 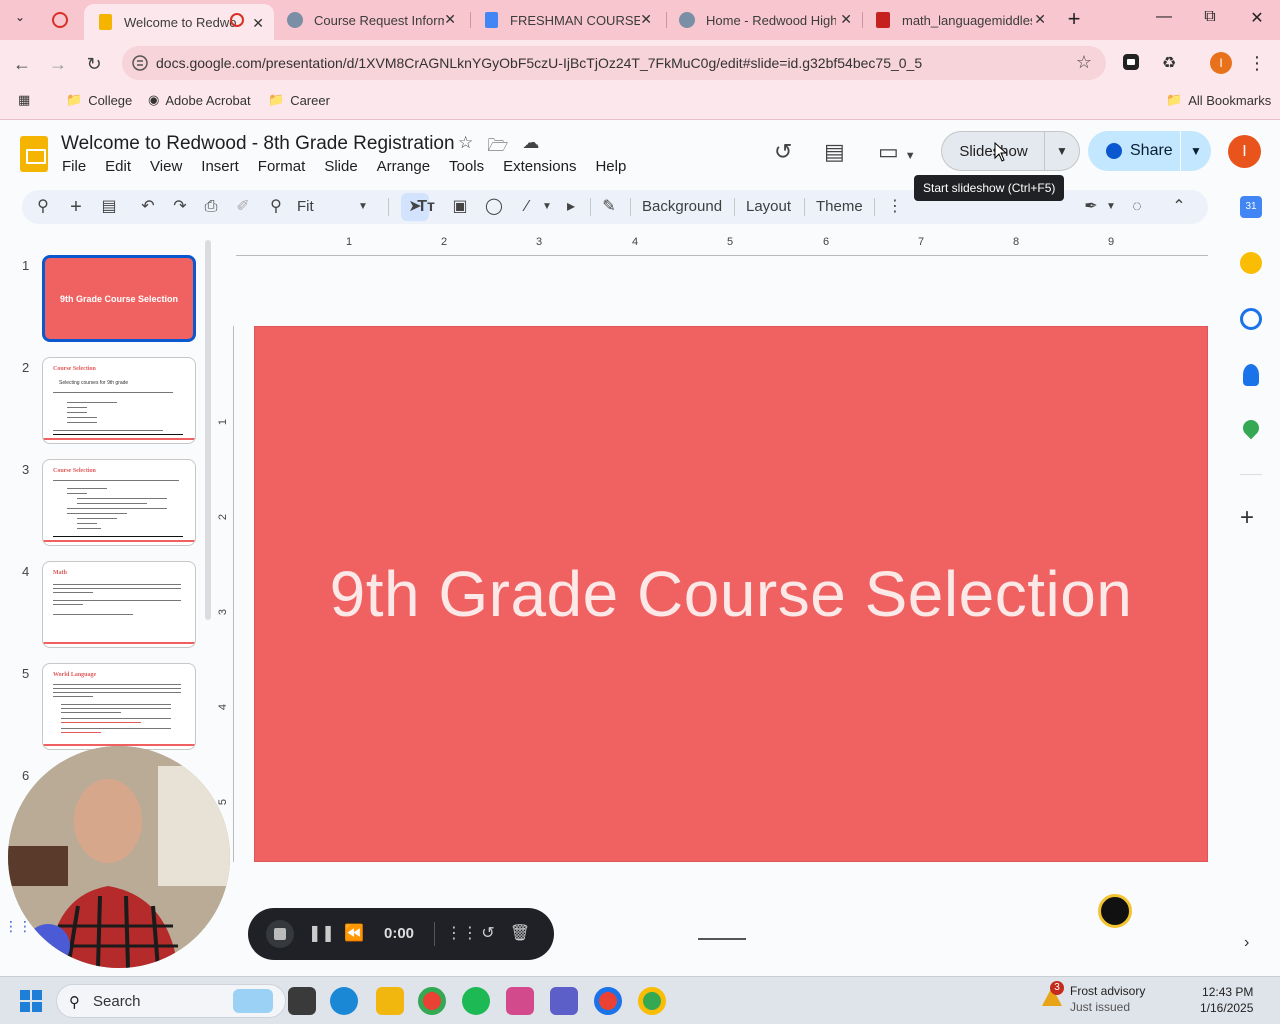 I want to click on menu-file: File, so click(x=74, y=166).